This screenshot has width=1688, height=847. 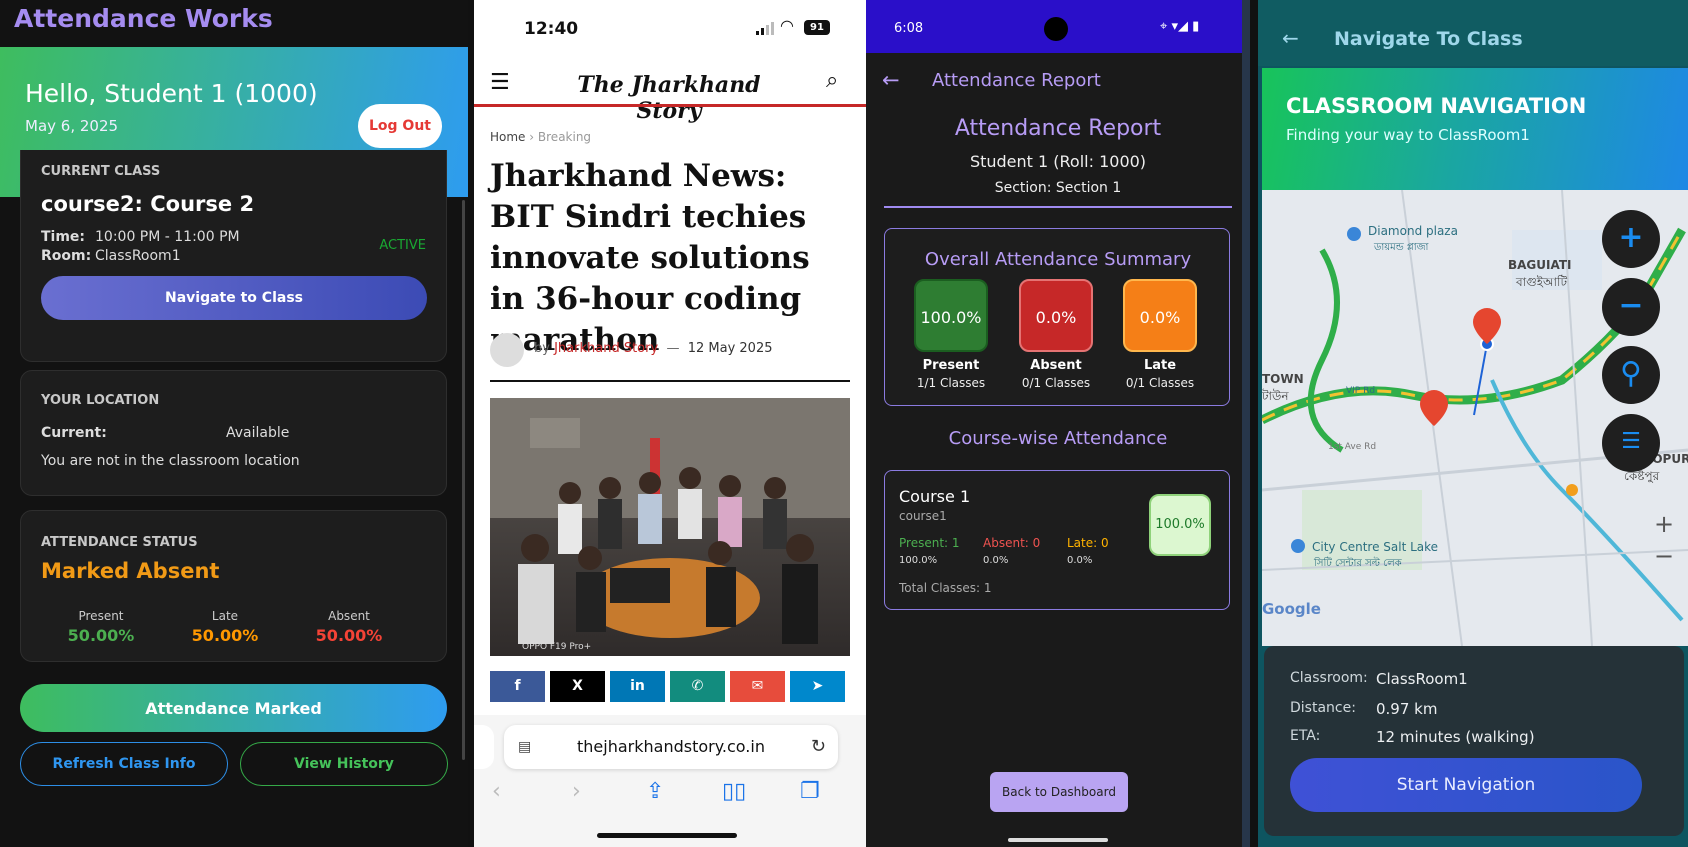 I want to click on address-bar: ▤ thejharkhandstory.co.in ↻, so click(x=671, y=747).